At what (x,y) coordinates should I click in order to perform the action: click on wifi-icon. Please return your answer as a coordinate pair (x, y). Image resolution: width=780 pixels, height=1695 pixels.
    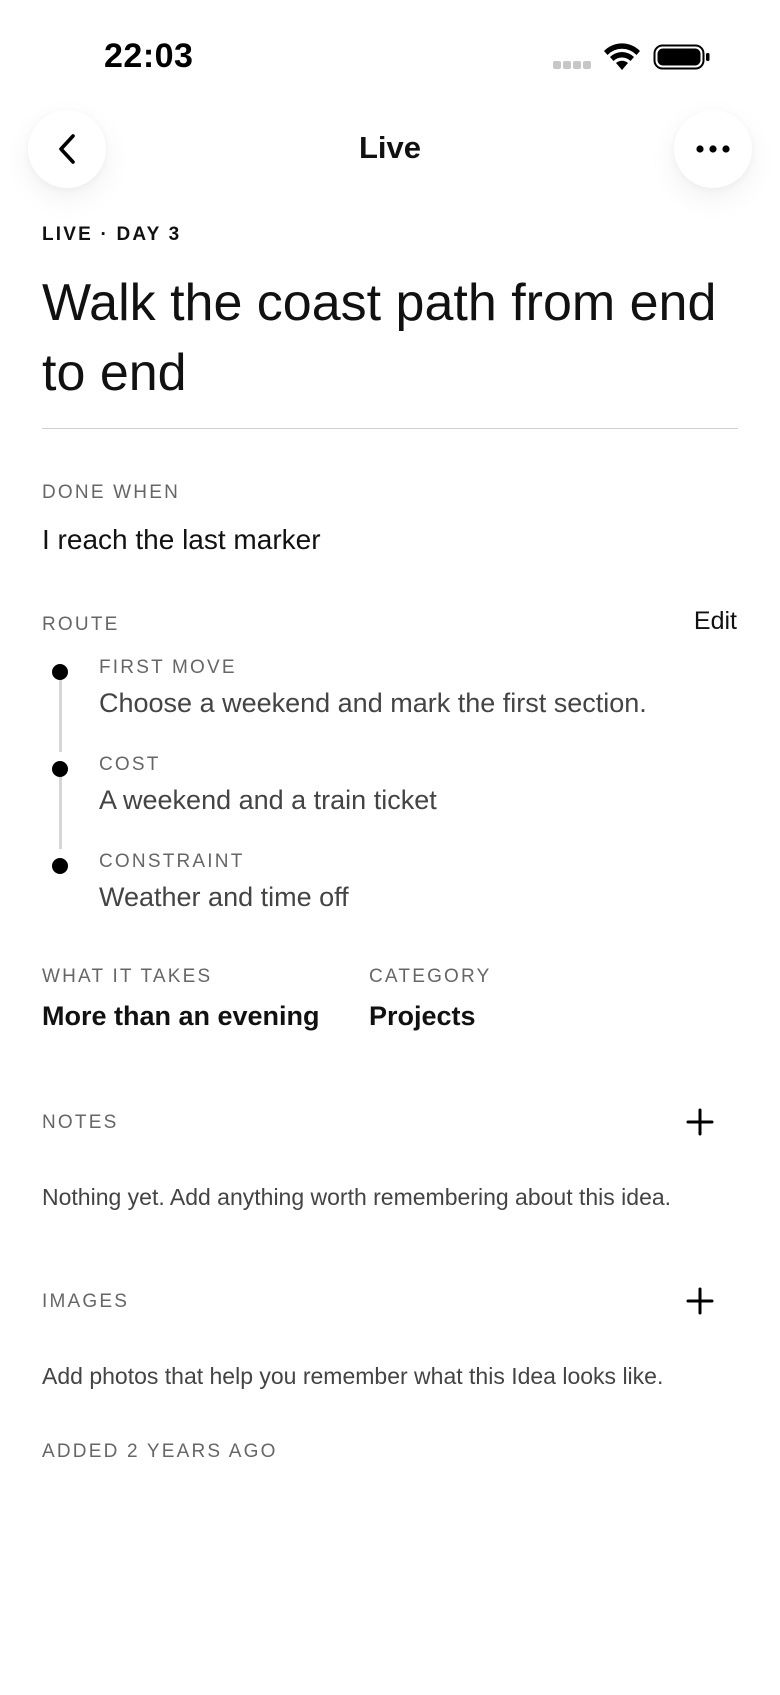
    Looking at the image, I should click on (622, 56).